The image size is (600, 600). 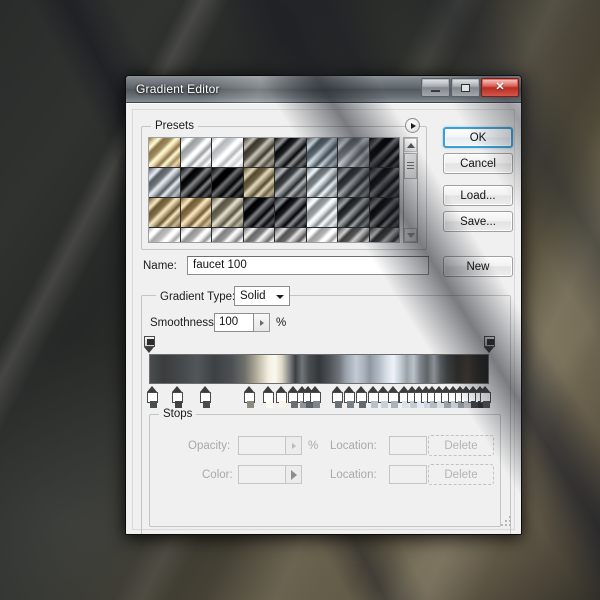 What do you see at coordinates (319, 369) in the screenshot?
I see `gradient-preview-bar` at bounding box center [319, 369].